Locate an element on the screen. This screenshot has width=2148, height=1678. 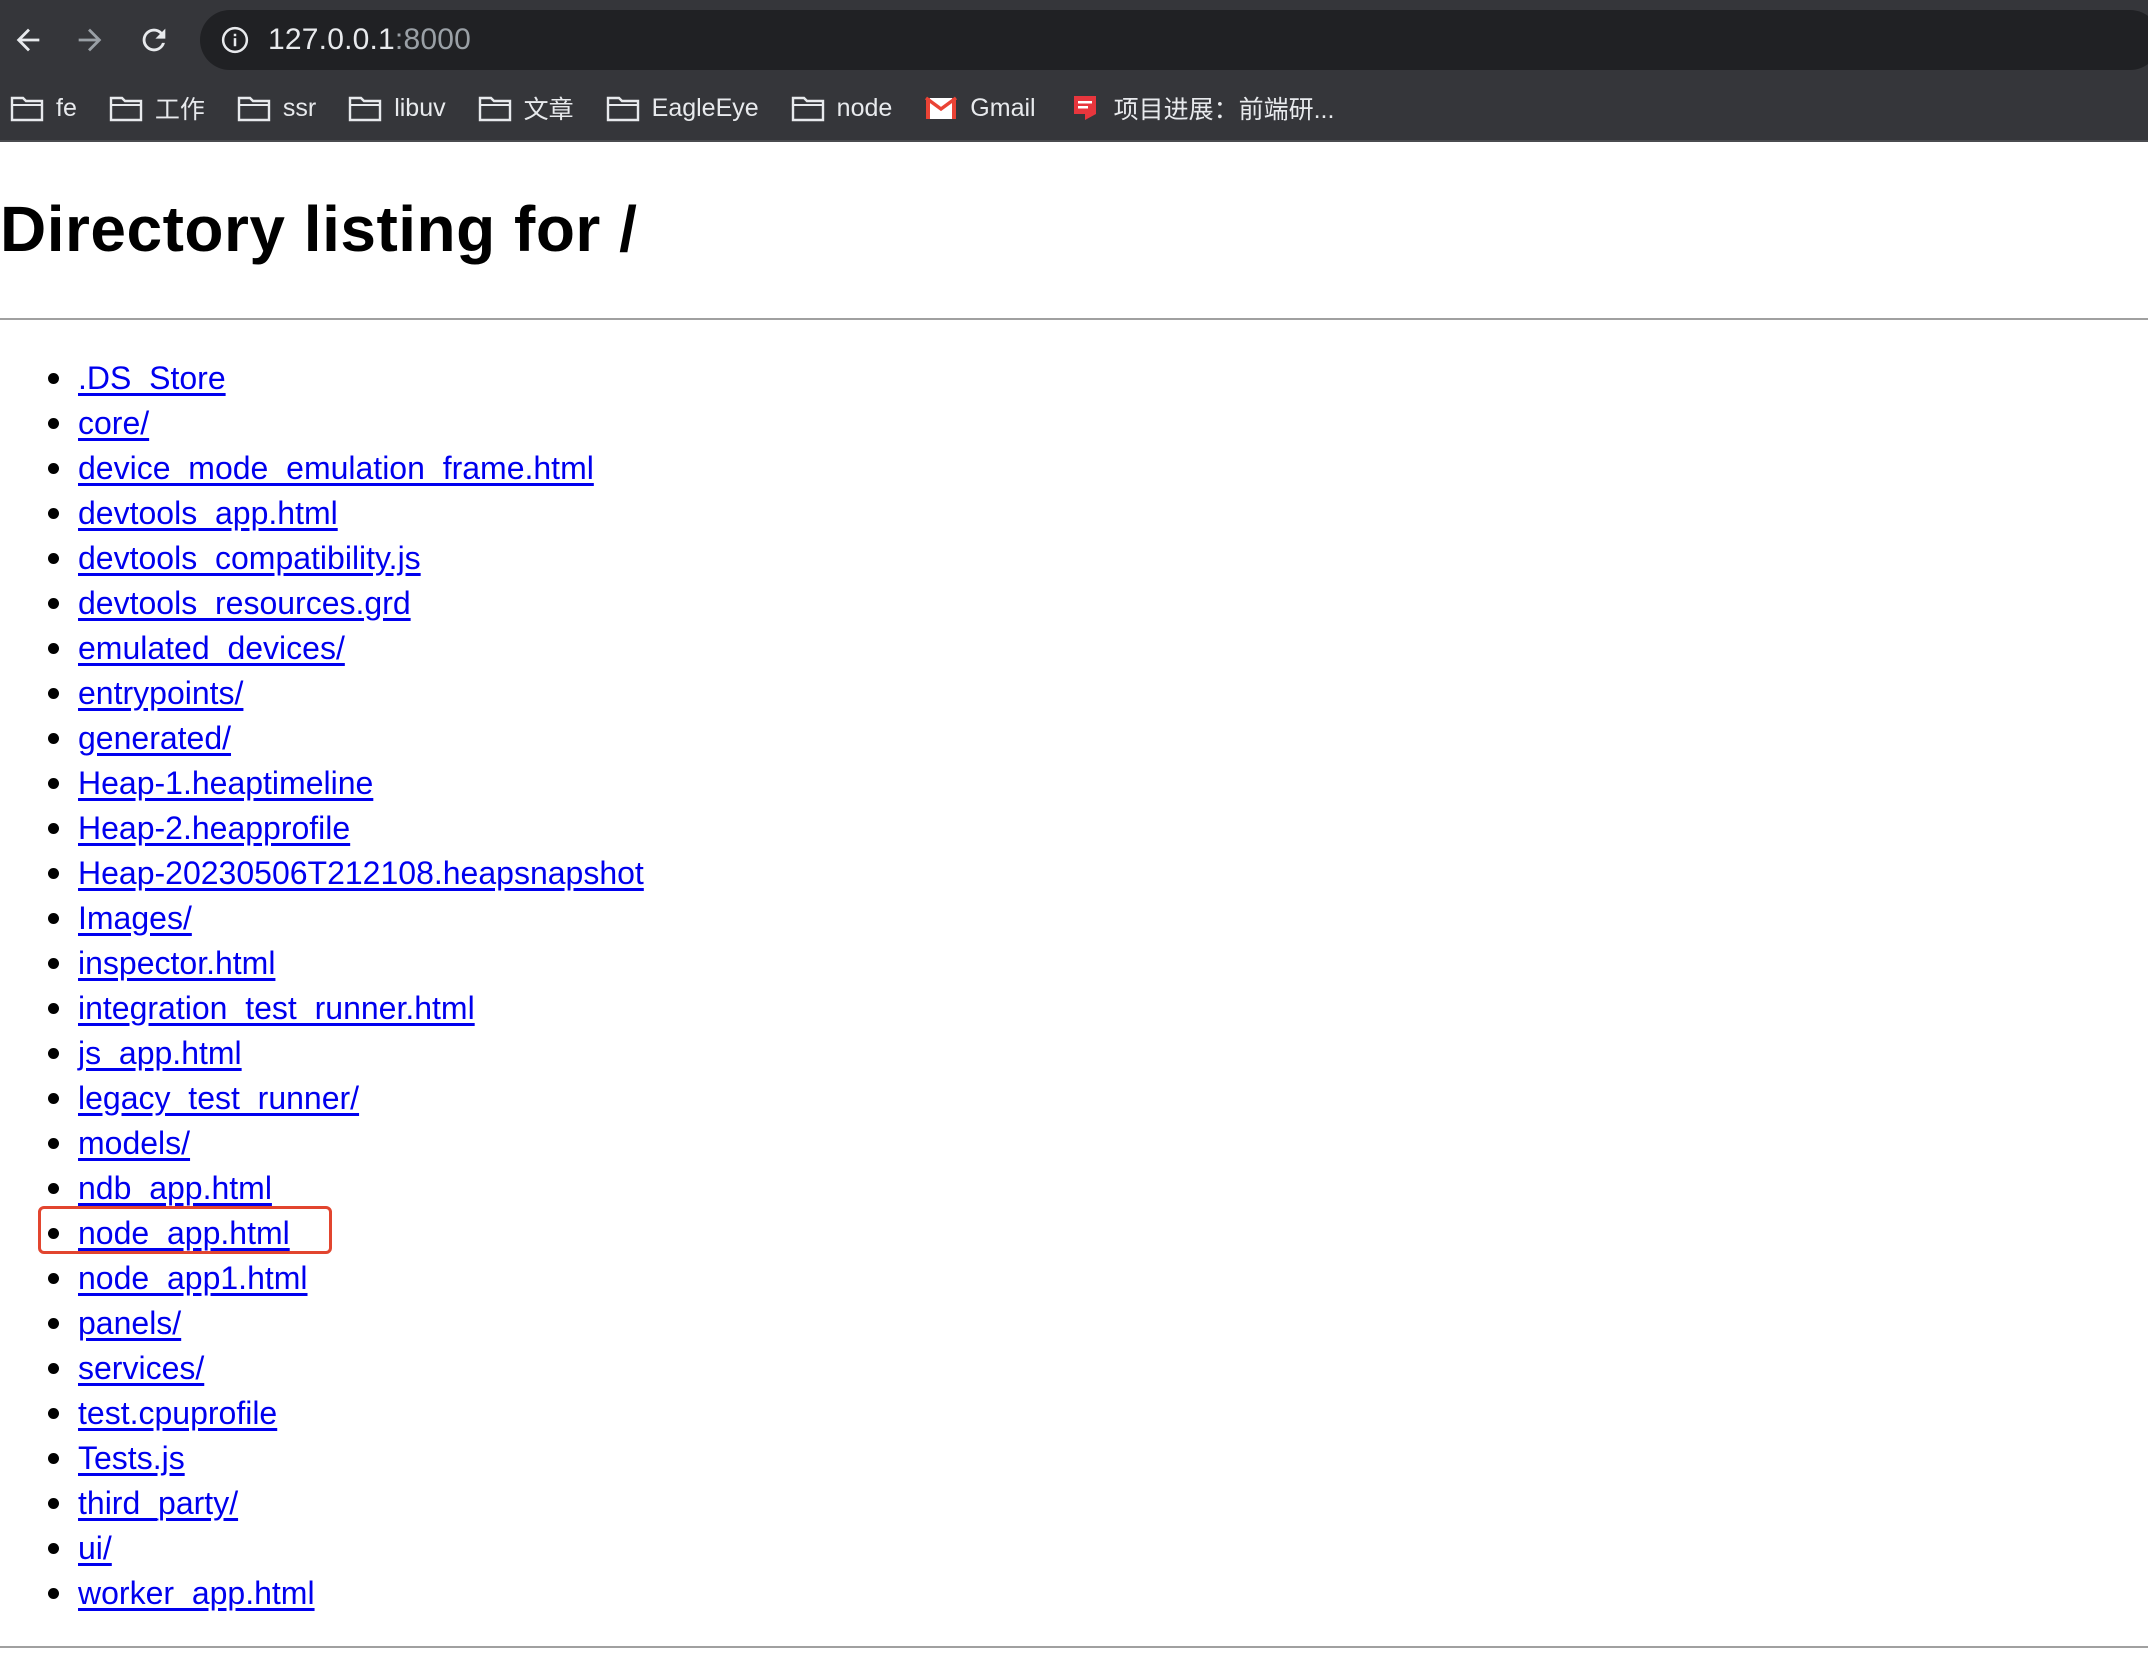
list-item: devtools_compatibility.js is located at coordinates (322, 558).